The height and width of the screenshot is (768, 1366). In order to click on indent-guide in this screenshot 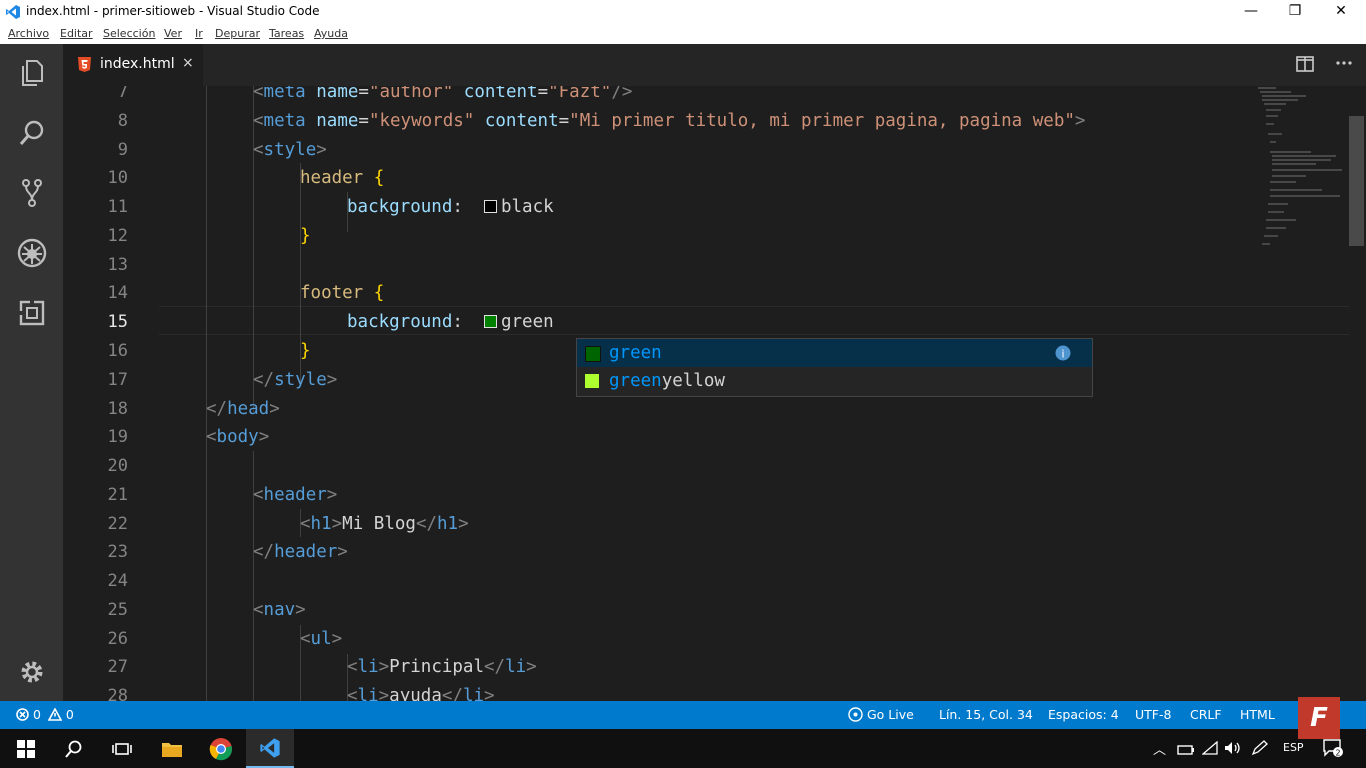, I will do `click(206, 393)`.